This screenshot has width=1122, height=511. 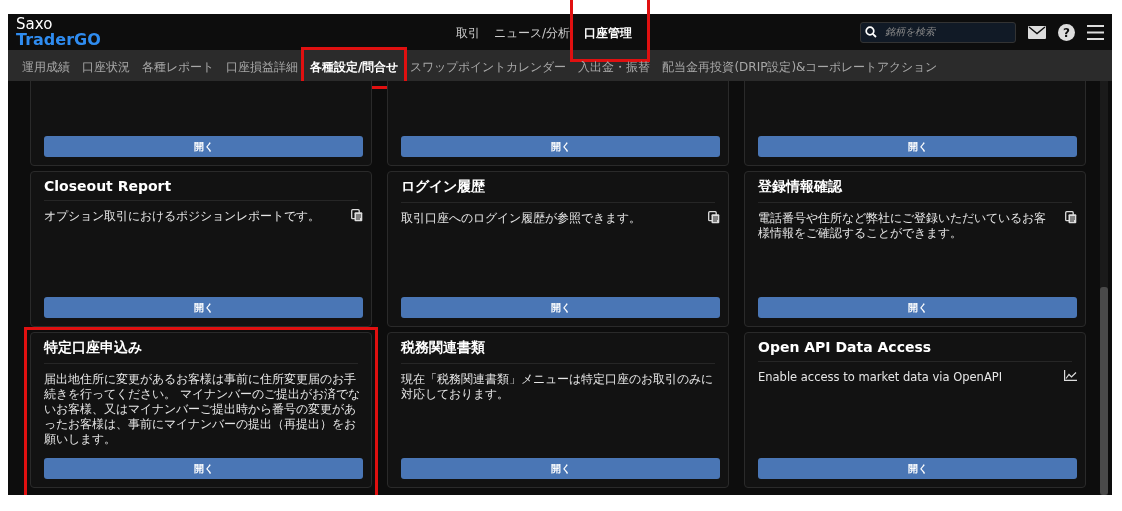 I want to click on search-icon, so click(x=871, y=32).